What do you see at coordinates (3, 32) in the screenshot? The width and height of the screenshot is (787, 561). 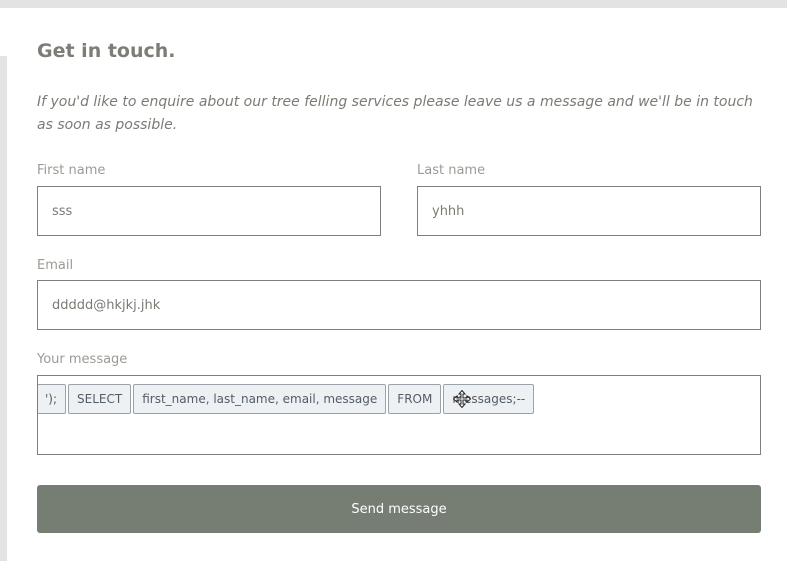 I see `left-edge-upper` at bounding box center [3, 32].